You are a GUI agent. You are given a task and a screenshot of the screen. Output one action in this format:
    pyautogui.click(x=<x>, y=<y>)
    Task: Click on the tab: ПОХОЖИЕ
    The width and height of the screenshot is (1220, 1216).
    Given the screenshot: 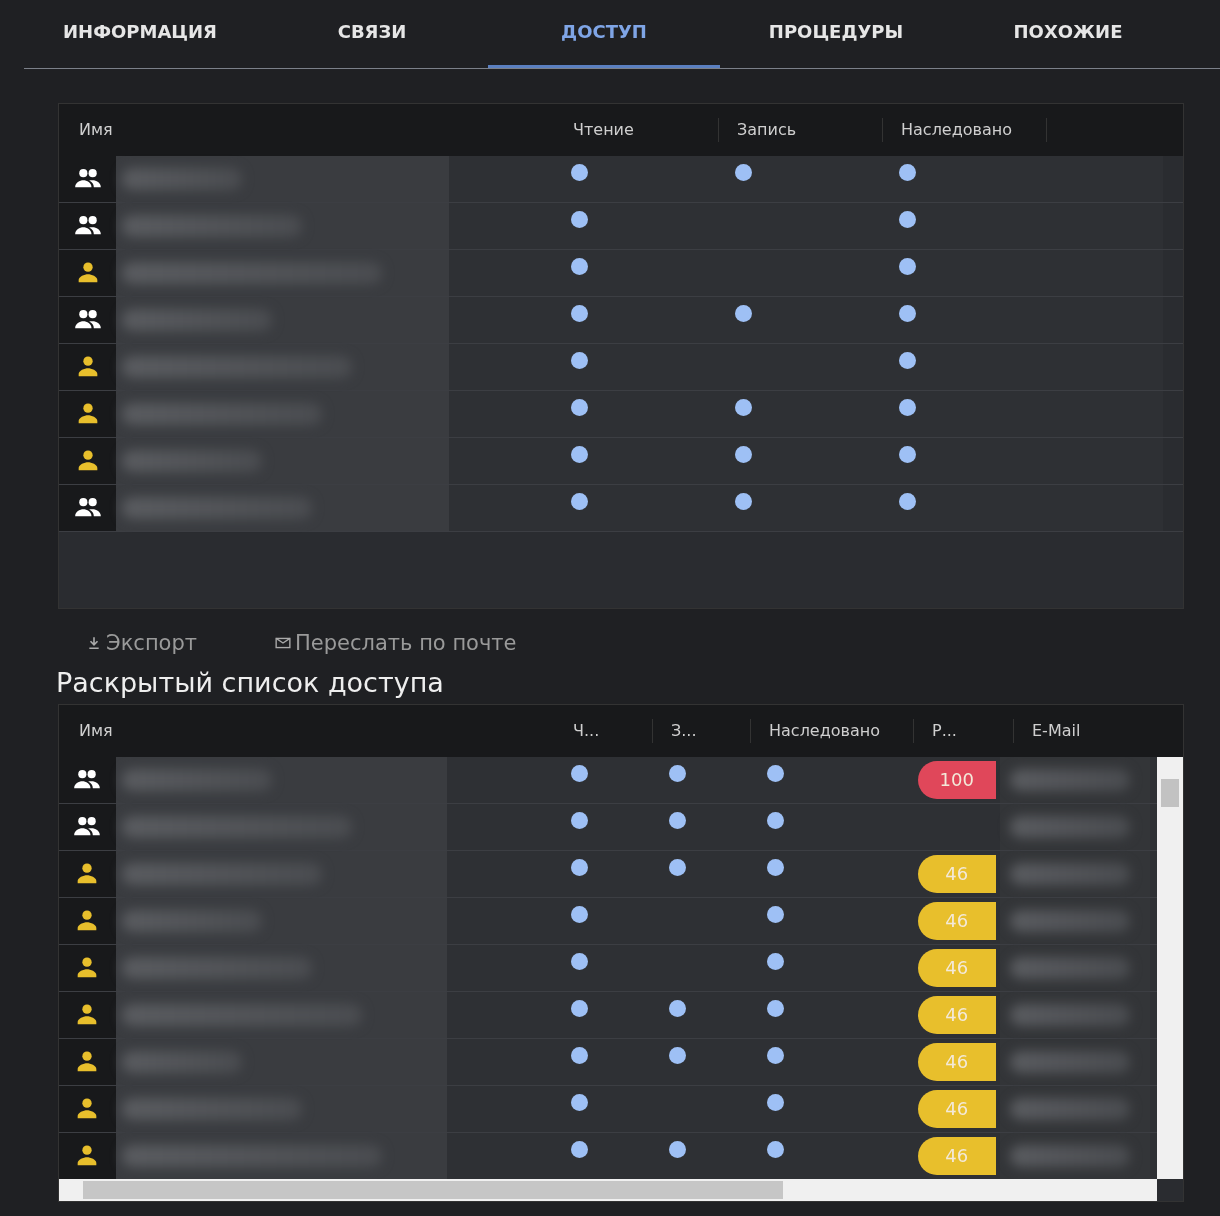 What is the action you would take?
    pyautogui.click(x=1068, y=38)
    